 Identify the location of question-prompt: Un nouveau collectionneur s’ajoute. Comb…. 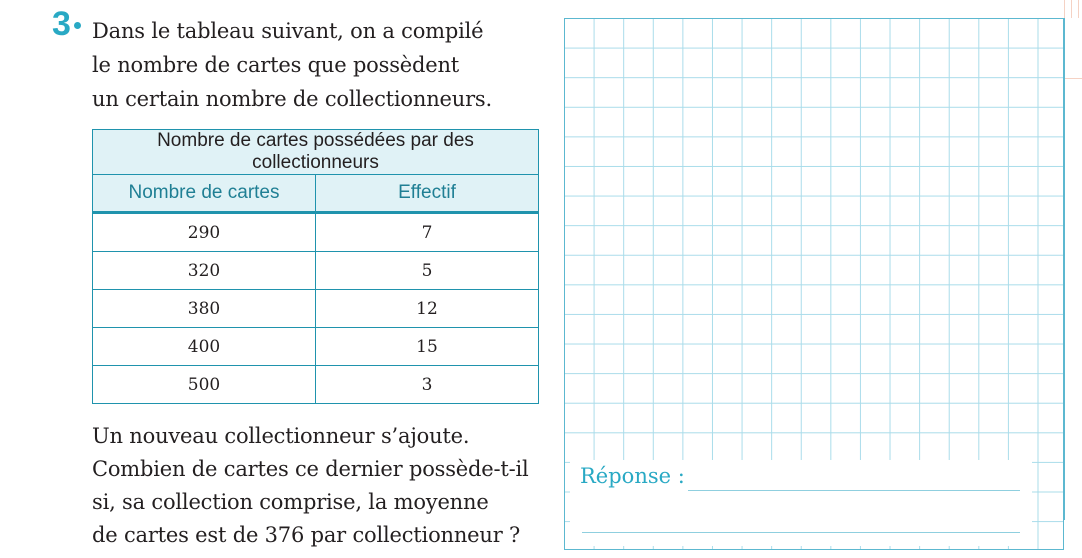
(322, 486).